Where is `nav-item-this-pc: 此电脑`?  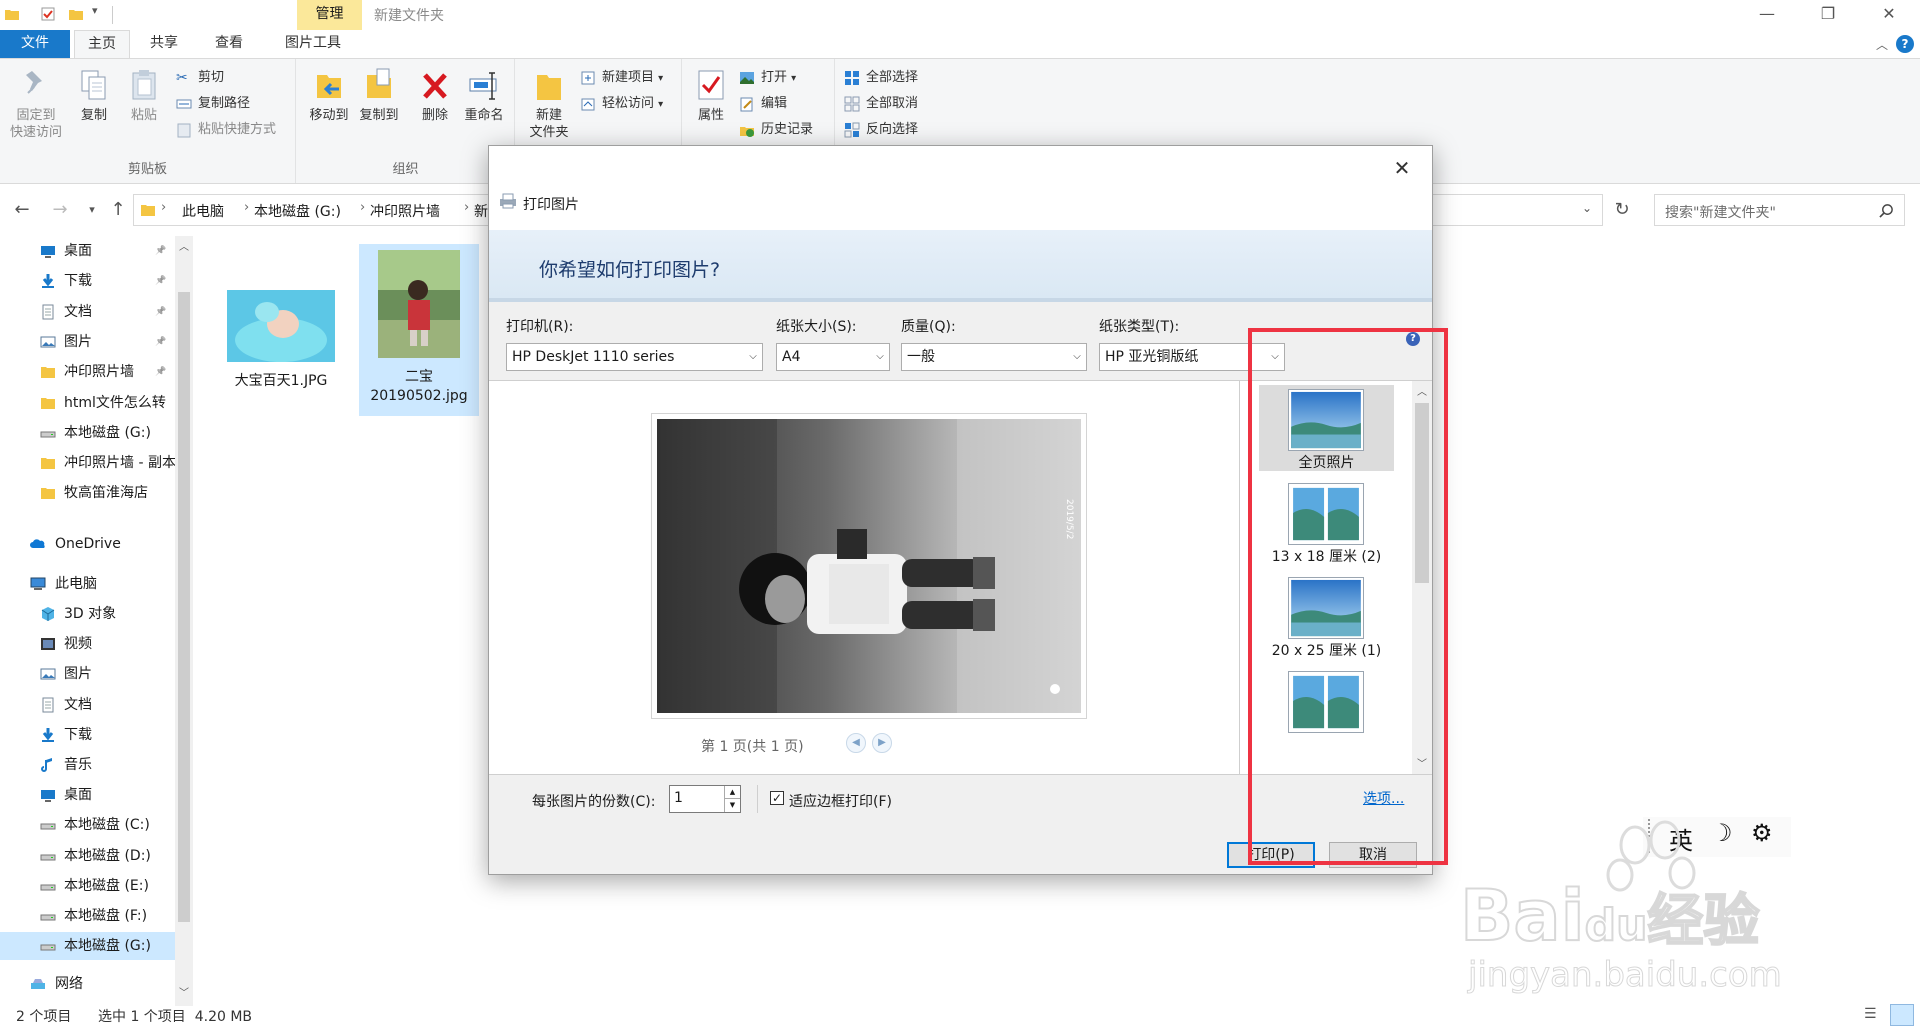
nav-item-this-pc: 此电脑 is located at coordinates (87, 584).